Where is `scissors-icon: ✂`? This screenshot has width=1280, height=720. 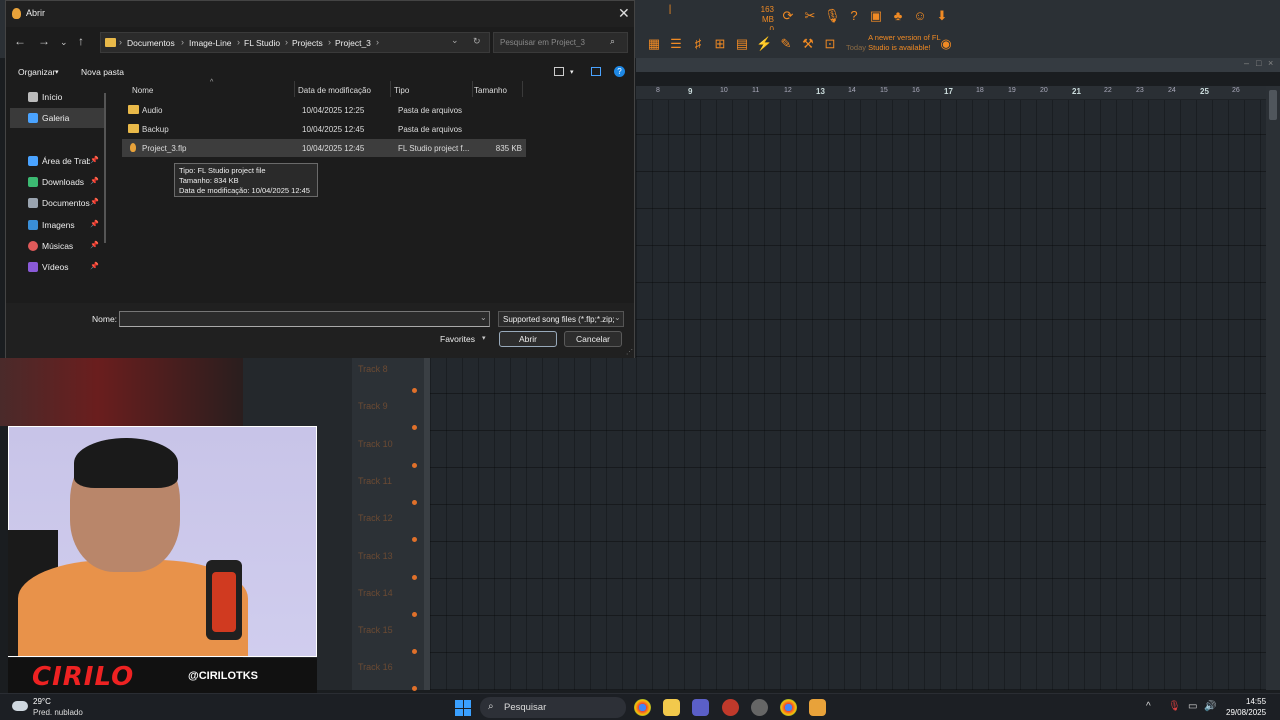 scissors-icon: ✂ is located at coordinates (810, 16).